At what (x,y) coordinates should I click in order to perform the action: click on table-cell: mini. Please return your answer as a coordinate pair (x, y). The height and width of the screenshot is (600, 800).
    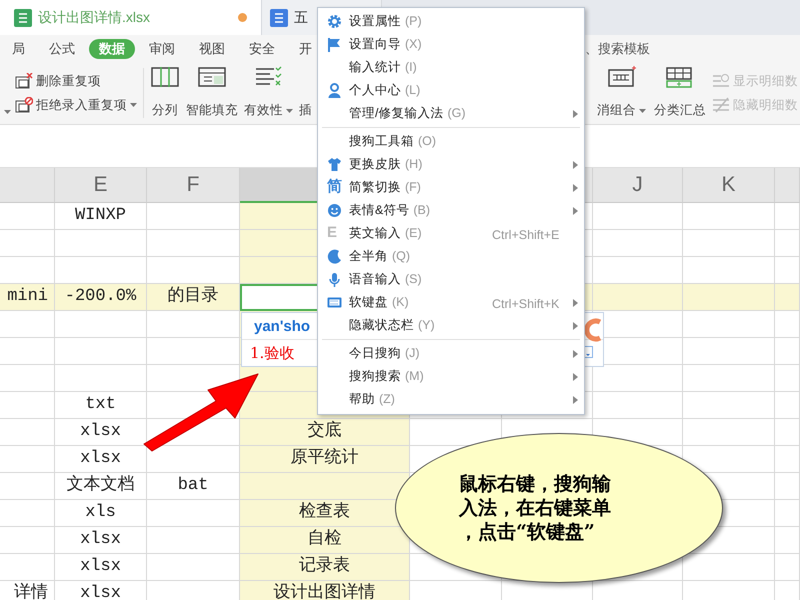
    Looking at the image, I should click on (27, 297).